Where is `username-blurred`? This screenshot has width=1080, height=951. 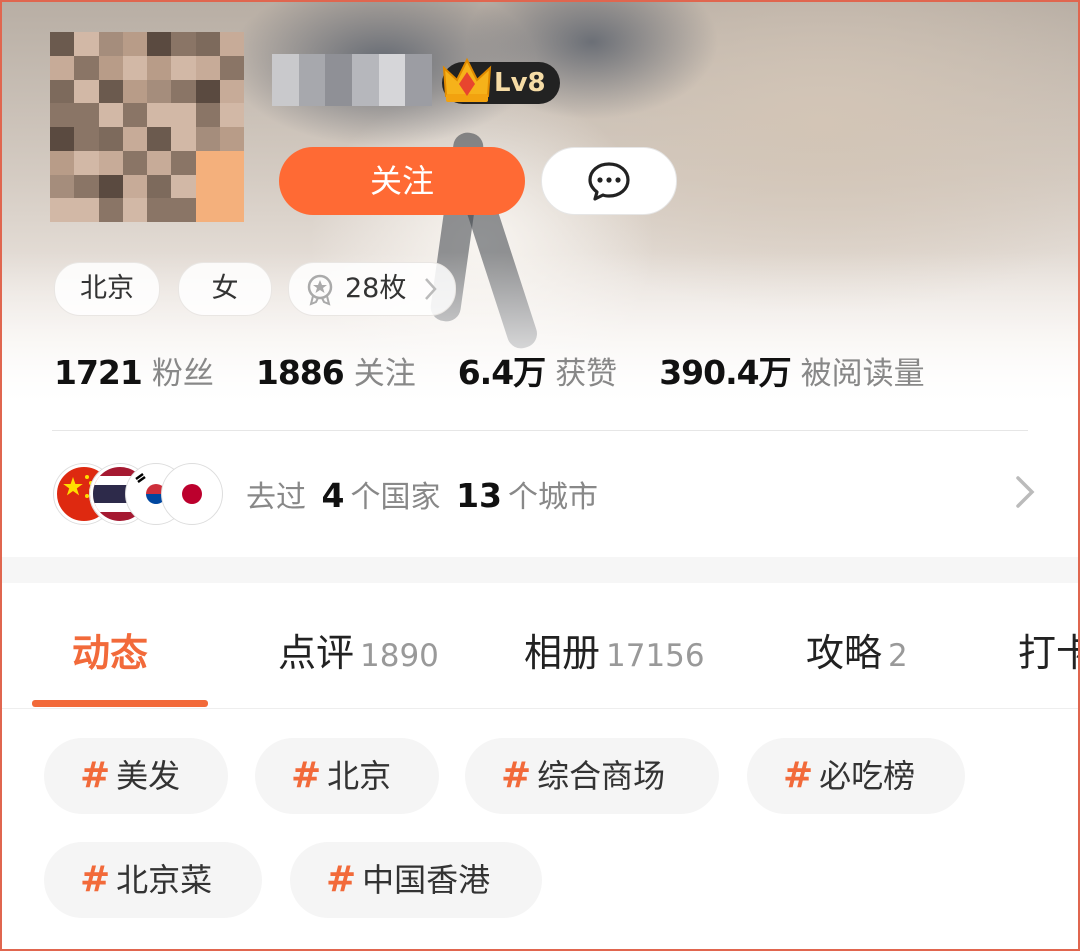 username-blurred is located at coordinates (352, 80).